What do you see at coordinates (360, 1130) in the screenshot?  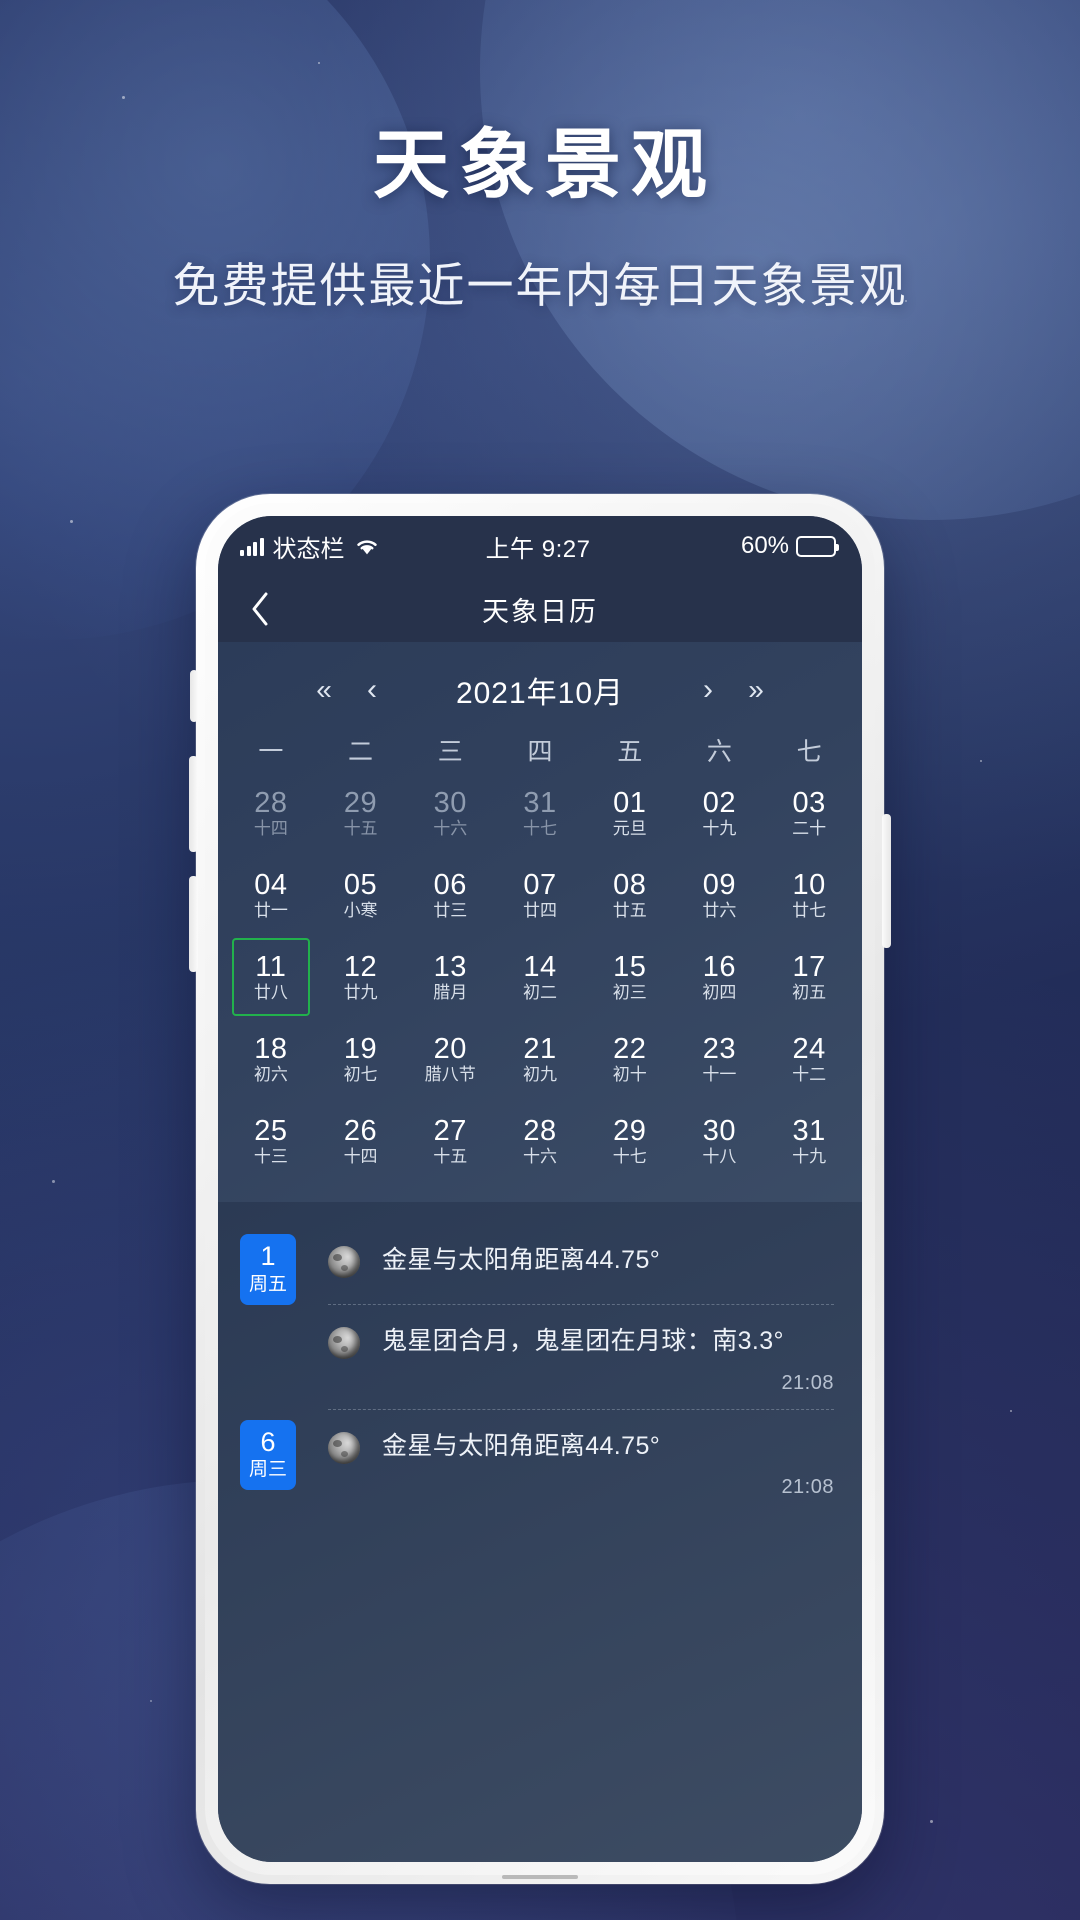 I see `calendar-day-number: 26` at bounding box center [360, 1130].